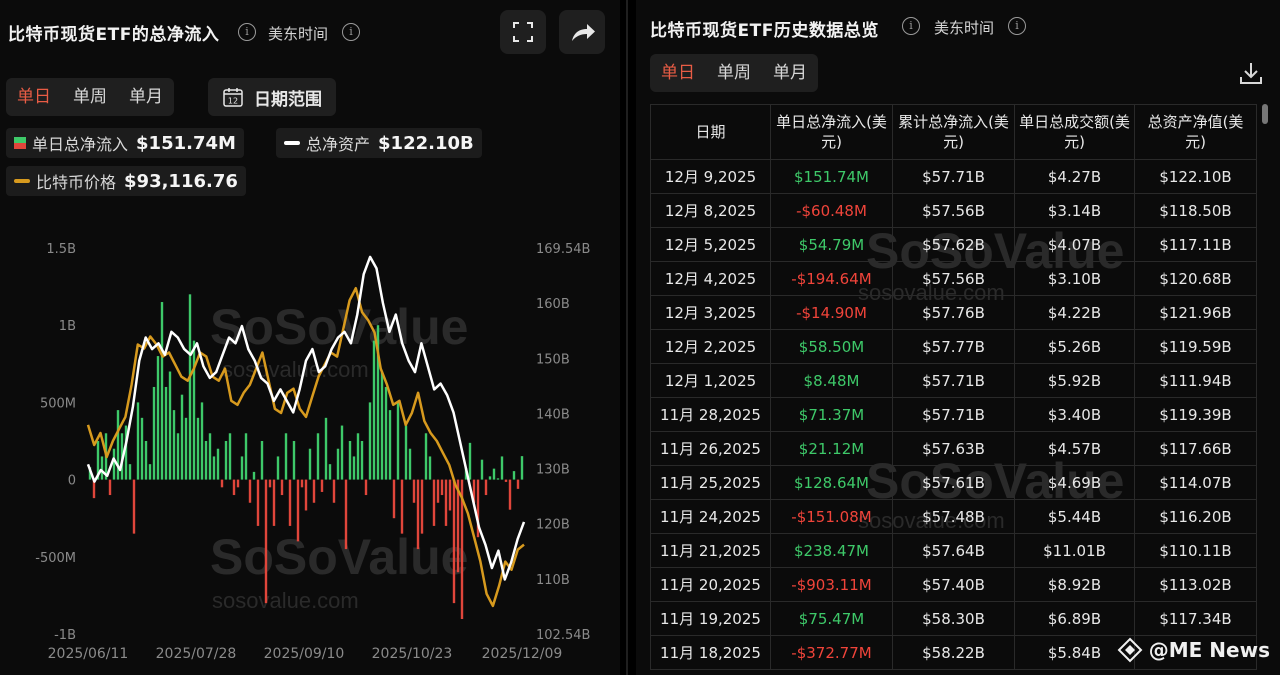 The width and height of the screenshot is (1280, 675). Describe the element at coordinates (1074, 482) in the screenshot. I see `cell-volume: $4.69B` at that location.